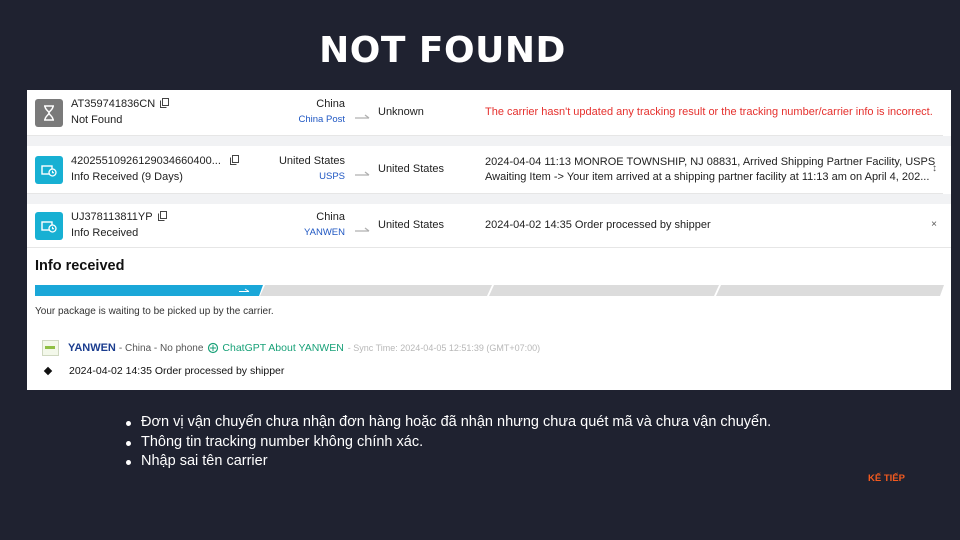 This screenshot has height=540, width=960. What do you see at coordinates (934, 224) in the screenshot?
I see `collapse-toggle-icon: ×` at bounding box center [934, 224].